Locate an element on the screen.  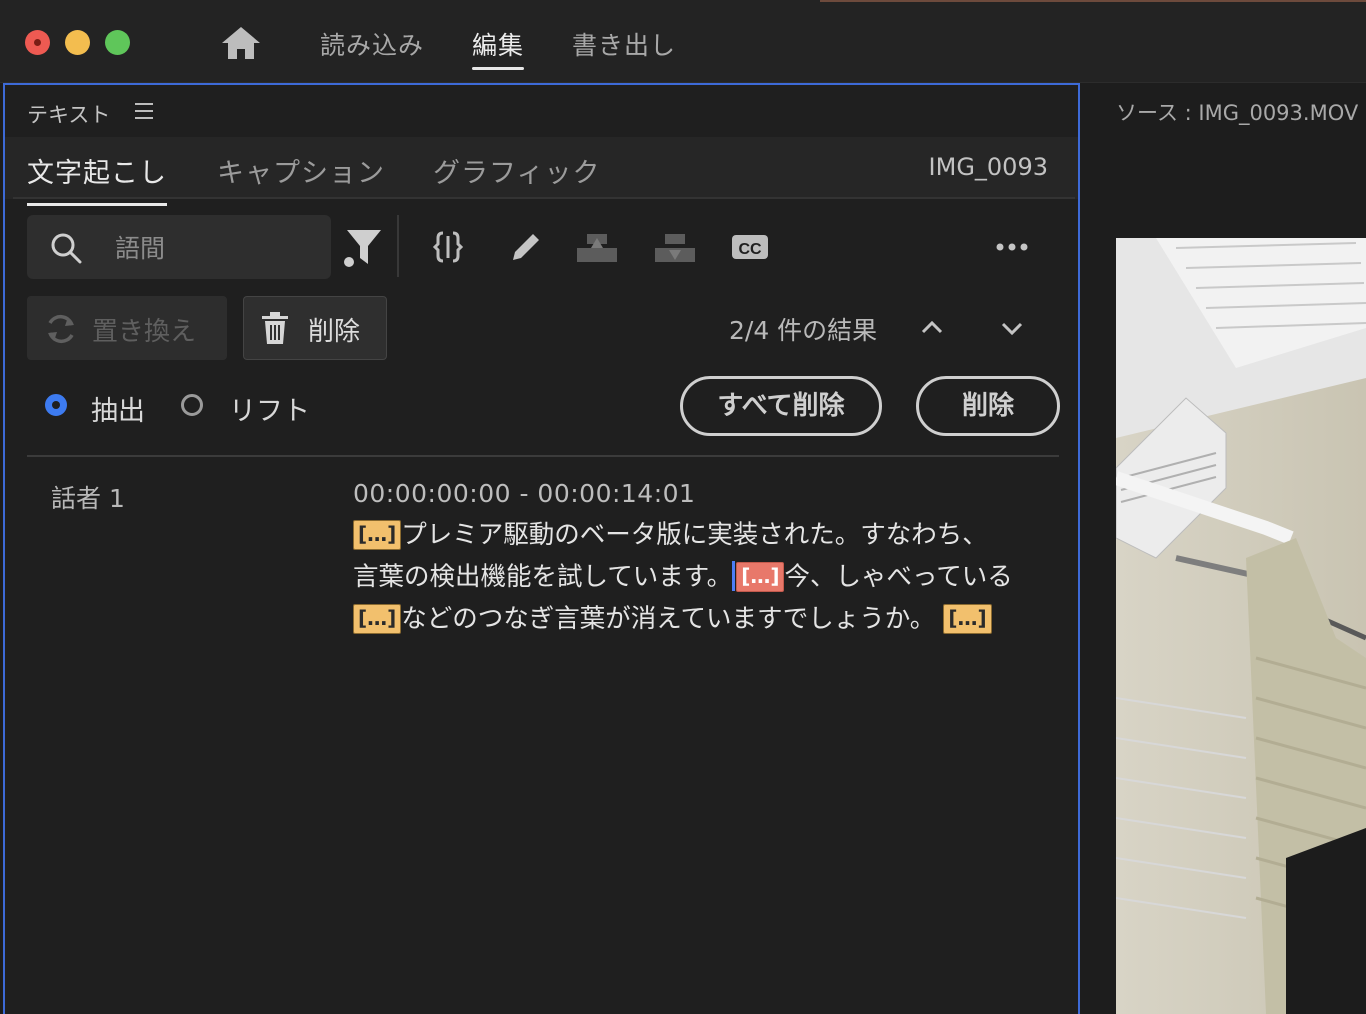
tab-graphics: グラフィック is located at coordinates (516, 170).